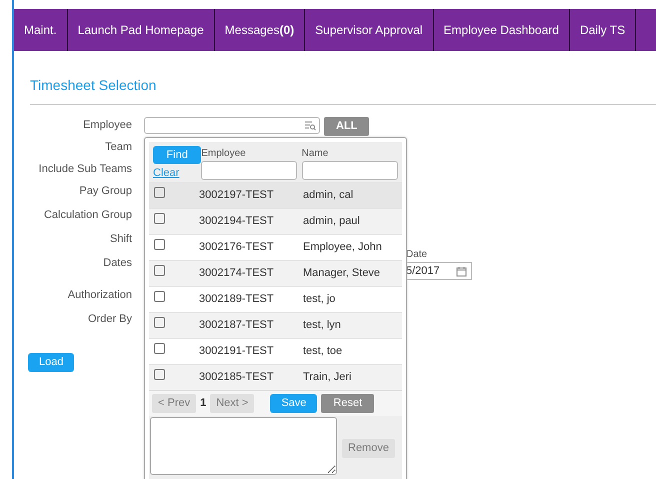  Describe the element at coordinates (94, 85) in the screenshot. I see `page-title: Timesheet Selection` at that location.